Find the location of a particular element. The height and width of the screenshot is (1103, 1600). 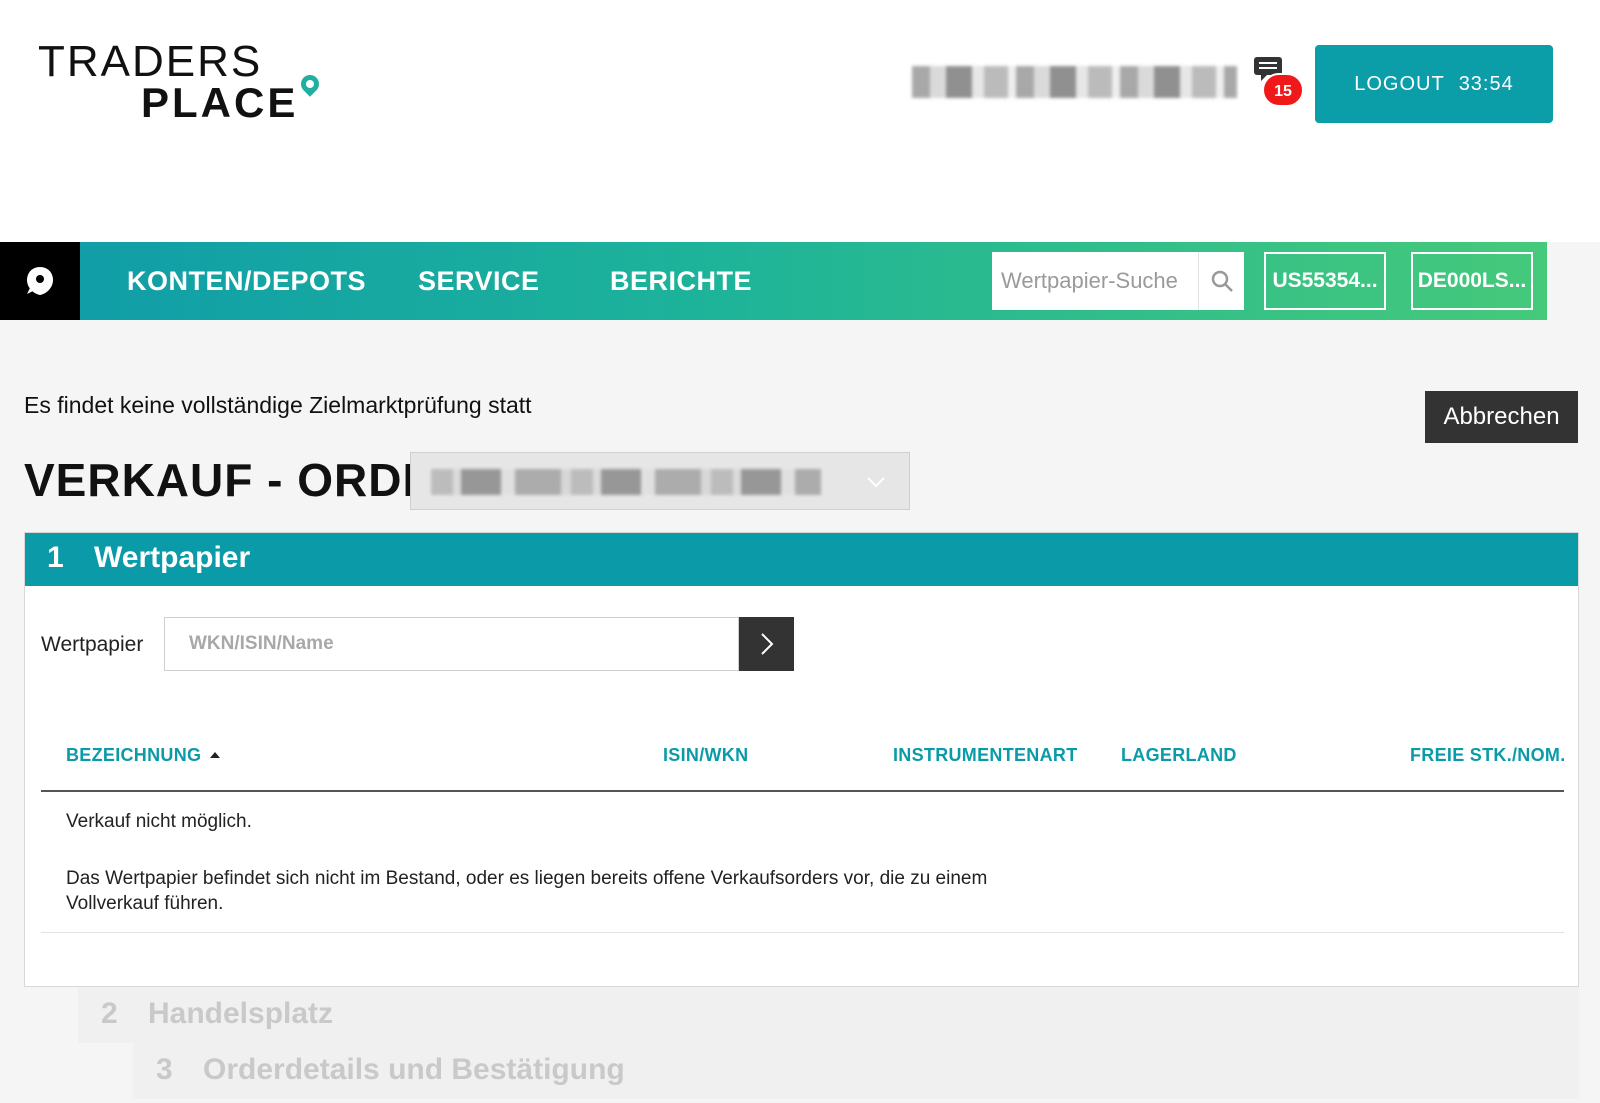

column-header-bezeichnung: BEZEICHNUNG is located at coordinates (143, 755).